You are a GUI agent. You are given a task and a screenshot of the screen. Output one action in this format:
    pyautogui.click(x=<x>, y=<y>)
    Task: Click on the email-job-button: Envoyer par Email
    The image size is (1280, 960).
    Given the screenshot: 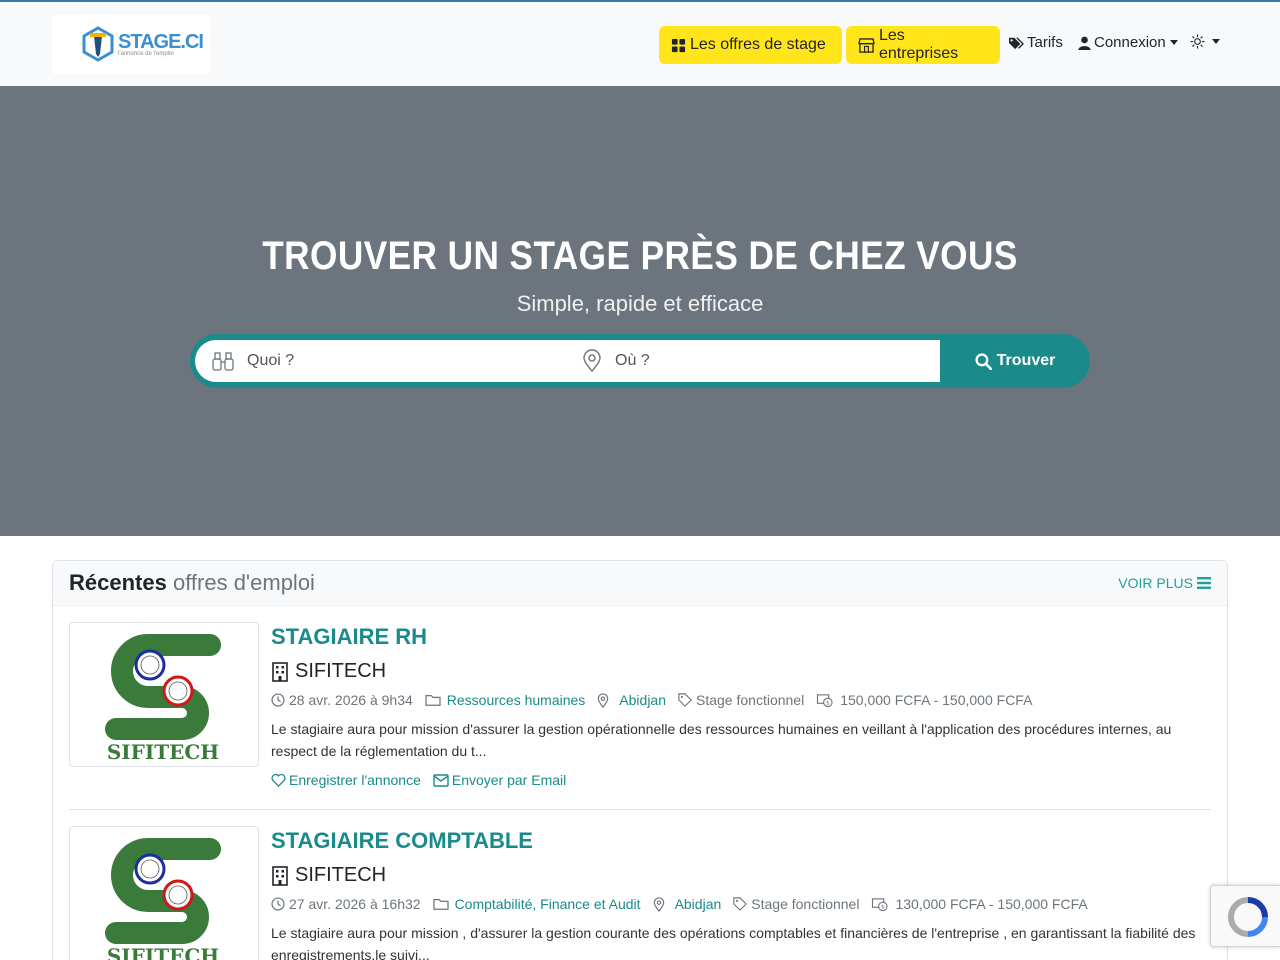 What is the action you would take?
    pyautogui.click(x=499, y=780)
    